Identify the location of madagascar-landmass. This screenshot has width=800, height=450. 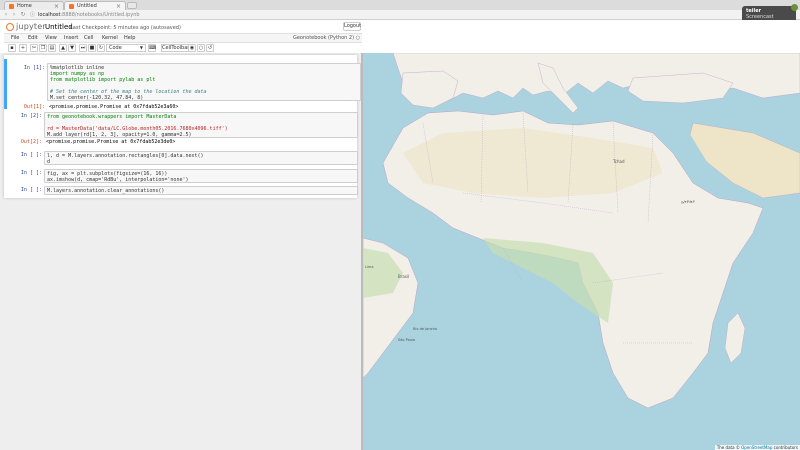
(735, 338).